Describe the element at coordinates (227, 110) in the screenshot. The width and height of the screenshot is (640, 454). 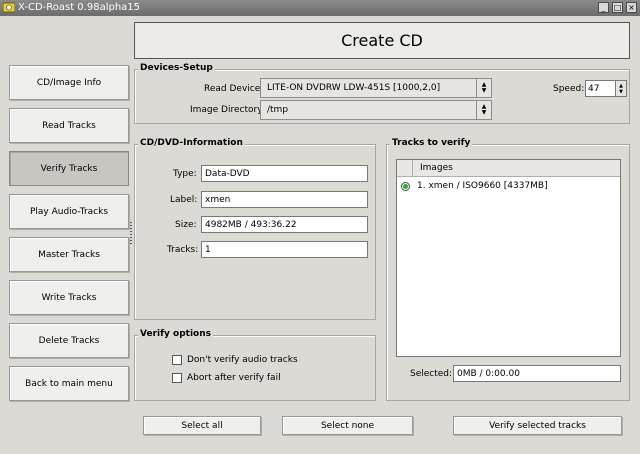
I see `image-directory-label: Image Directory:` at that location.